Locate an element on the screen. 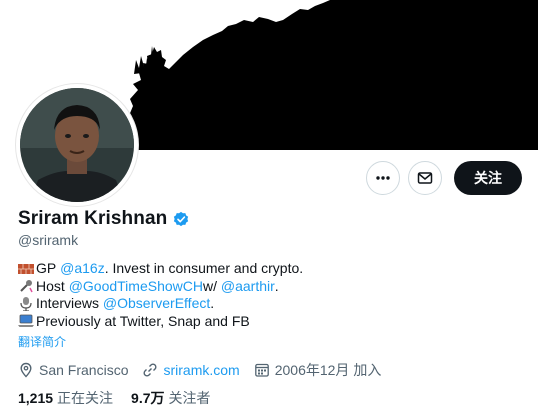  profile-meta: San Francisco sriramk.com 2006年12月 加入 is located at coordinates (206, 370).